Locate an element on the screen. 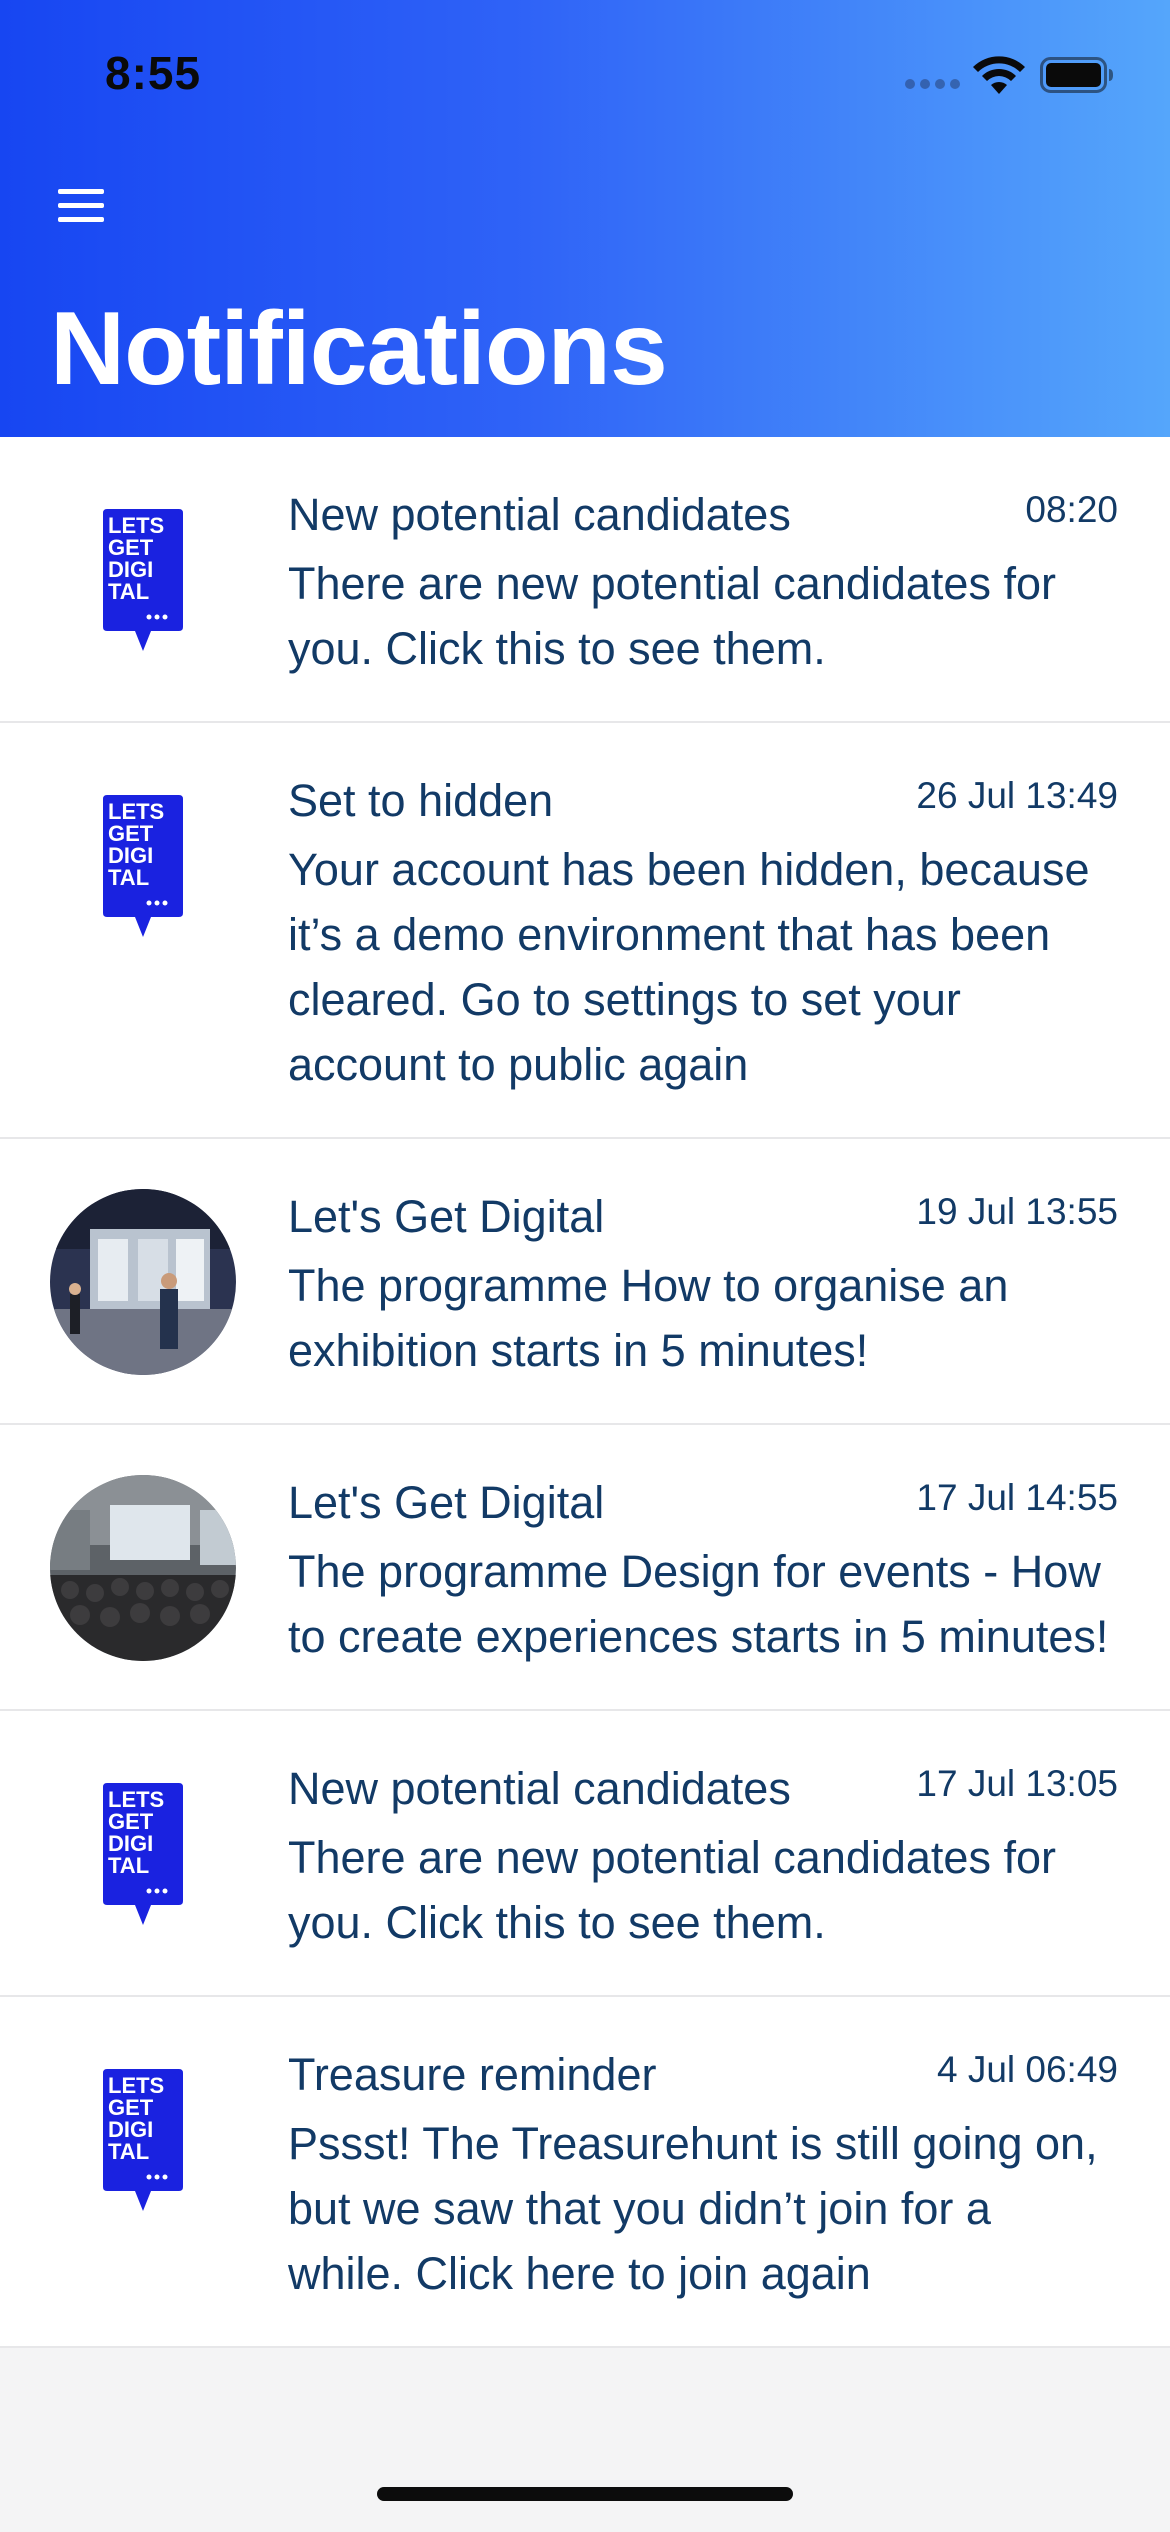 This screenshot has height=2532, width=1170. hamburger-menu-icon is located at coordinates (81, 206).